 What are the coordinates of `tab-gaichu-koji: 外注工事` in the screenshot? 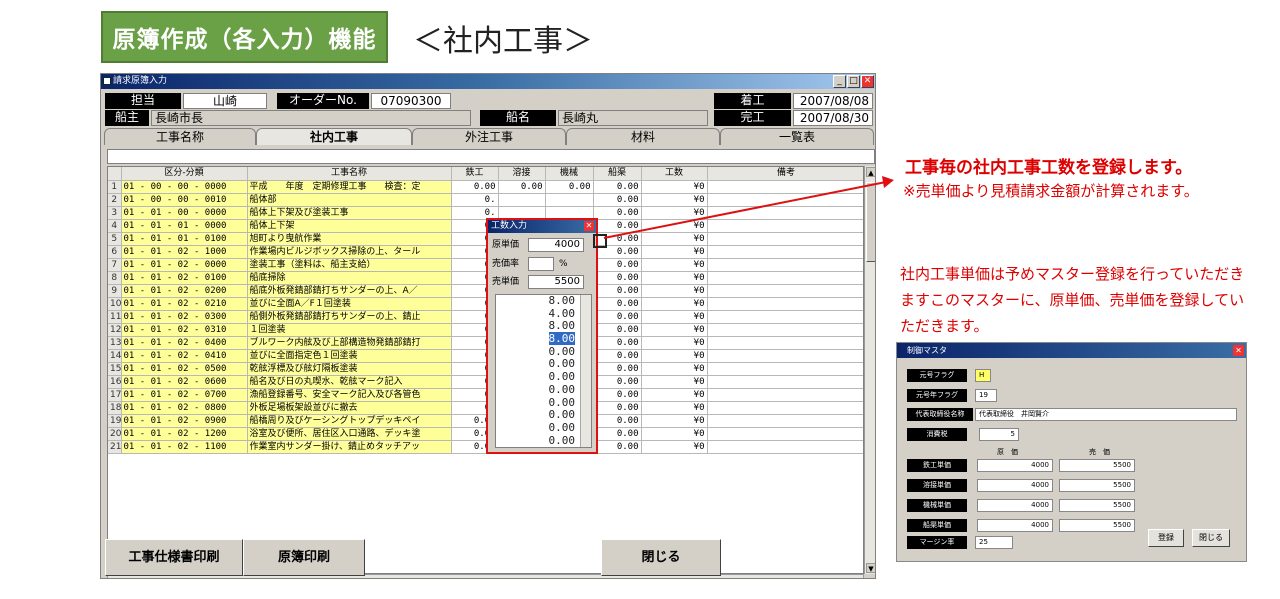 It's located at (489, 136).